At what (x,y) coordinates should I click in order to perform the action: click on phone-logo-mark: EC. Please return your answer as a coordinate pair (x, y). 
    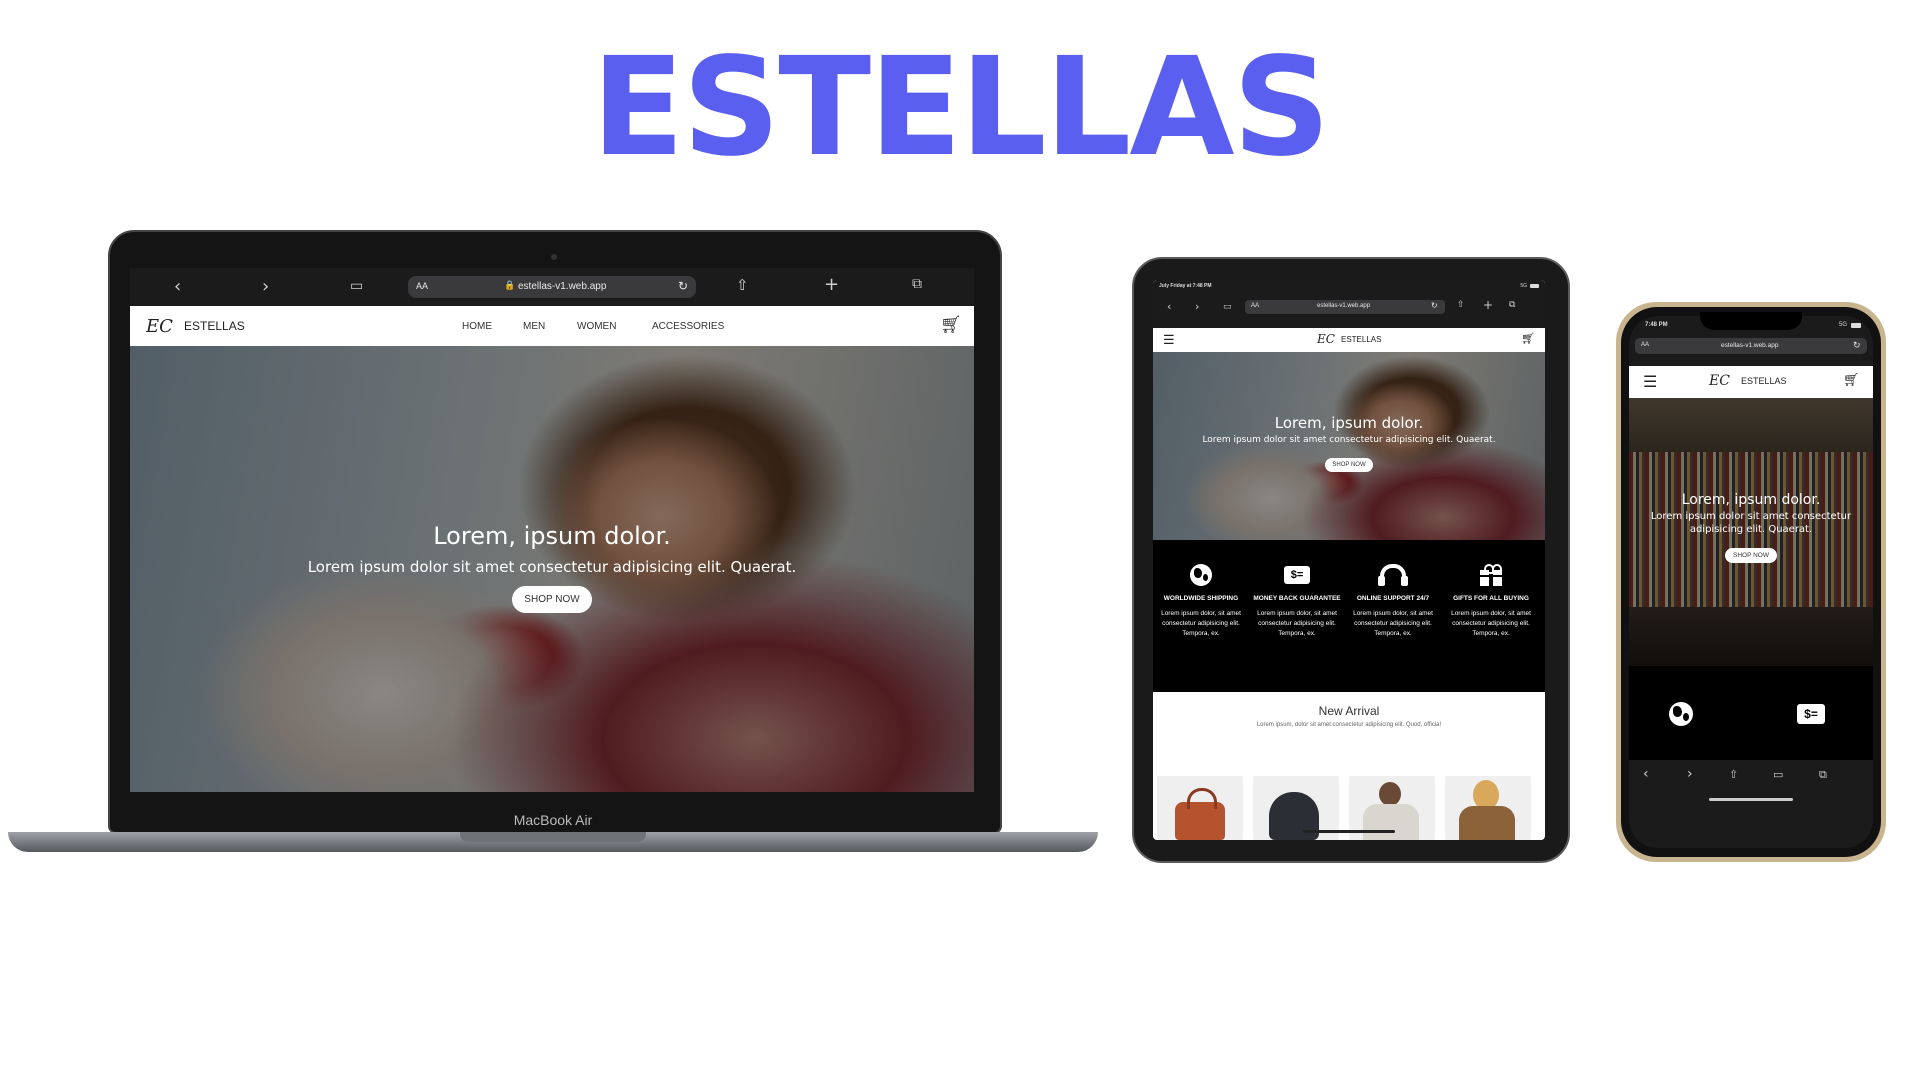
    Looking at the image, I should click on (1719, 381).